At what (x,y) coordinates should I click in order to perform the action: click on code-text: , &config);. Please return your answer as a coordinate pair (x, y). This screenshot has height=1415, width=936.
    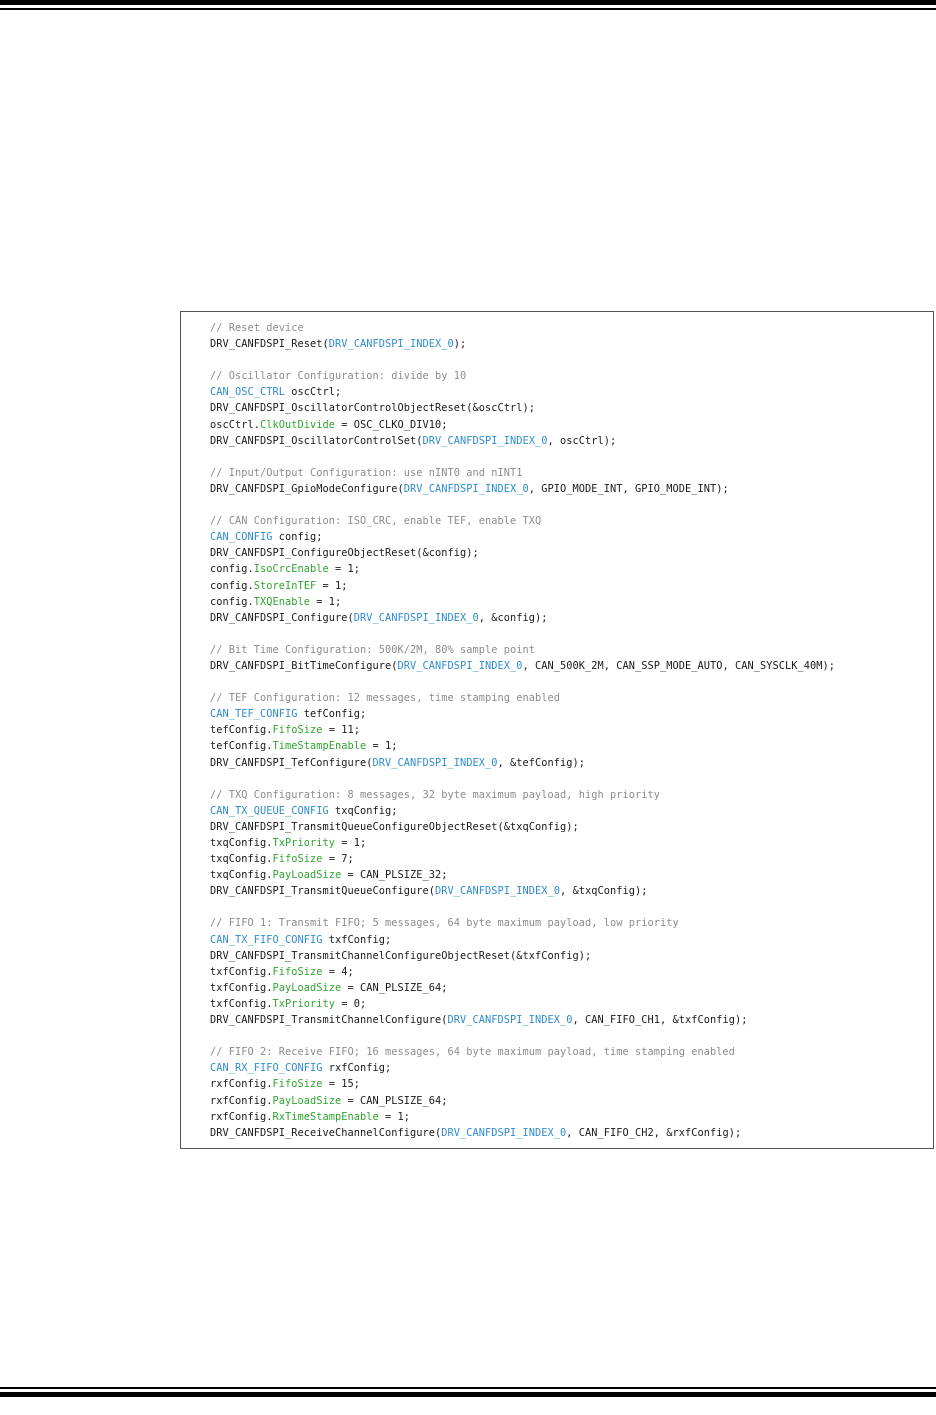
    Looking at the image, I should click on (513, 617).